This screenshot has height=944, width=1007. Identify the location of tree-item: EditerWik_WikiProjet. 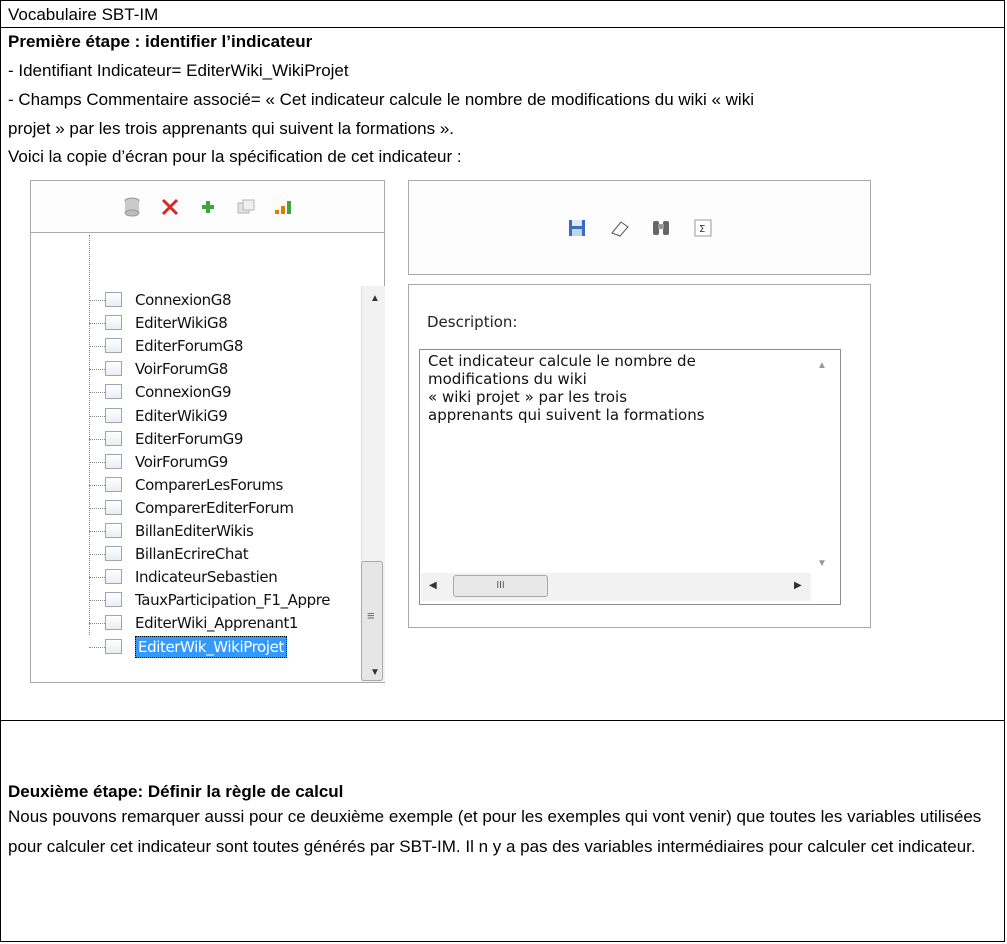
(181, 646).